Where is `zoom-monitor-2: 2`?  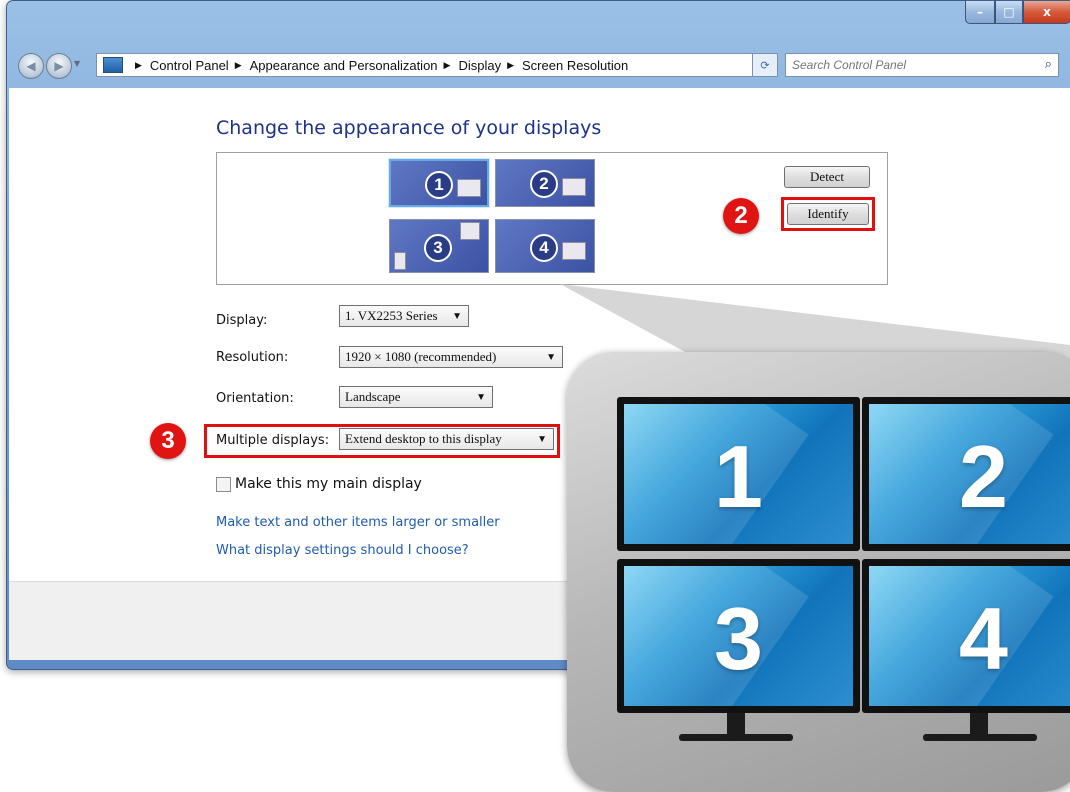 zoom-monitor-2: 2 is located at coordinates (966, 474).